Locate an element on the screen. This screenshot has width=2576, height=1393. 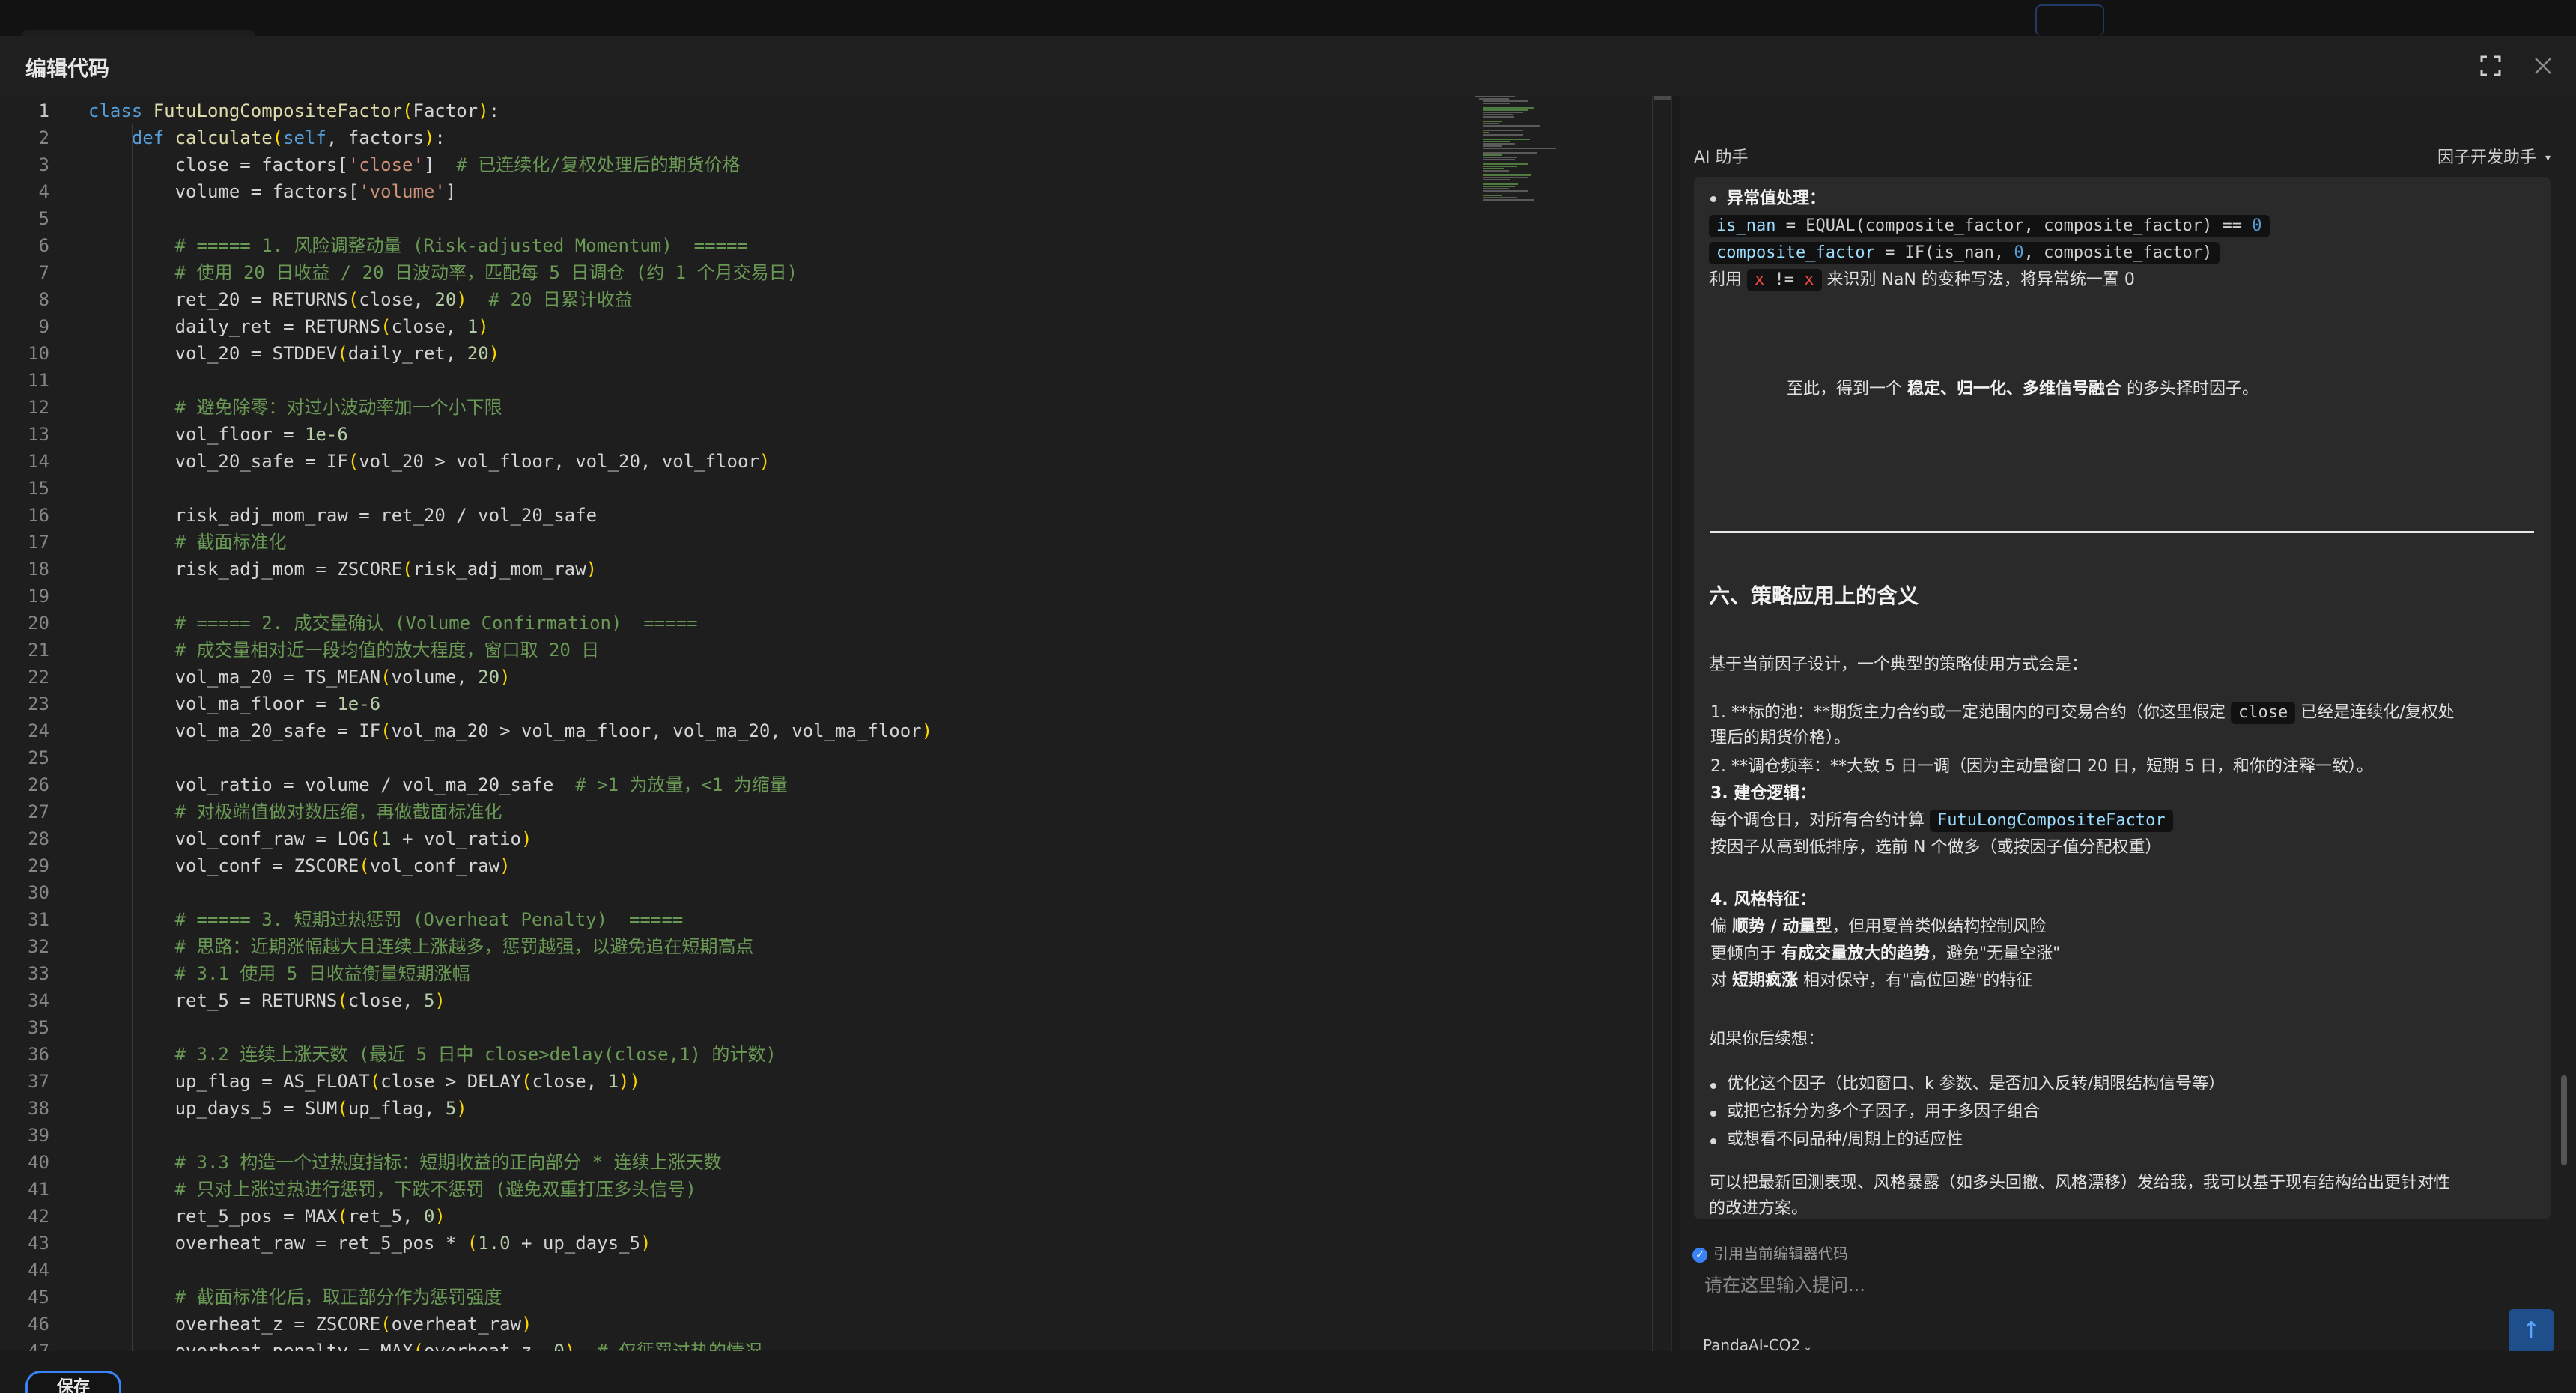
code-line: 21 # 成交量相对近一段均值的放大程度，窗口取 20 日 is located at coordinates (741, 650).